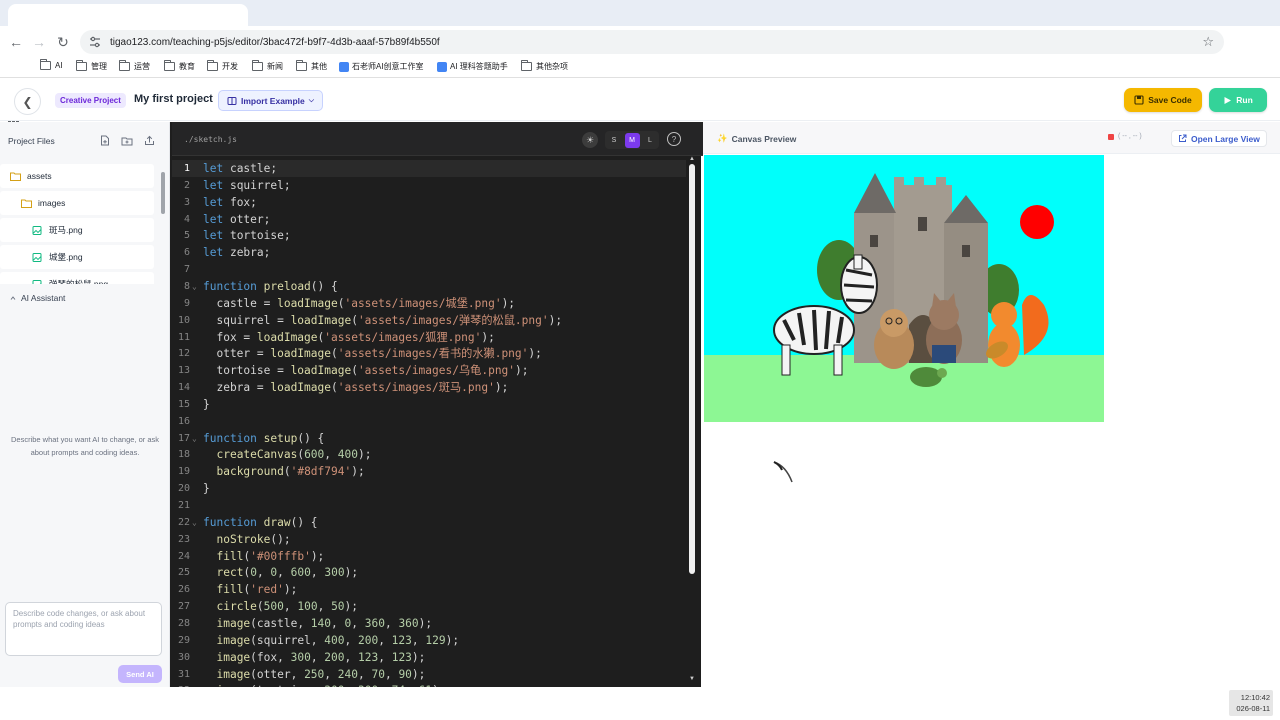  Describe the element at coordinates (429, 505) in the screenshot. I see `code-line: 21` at that location.